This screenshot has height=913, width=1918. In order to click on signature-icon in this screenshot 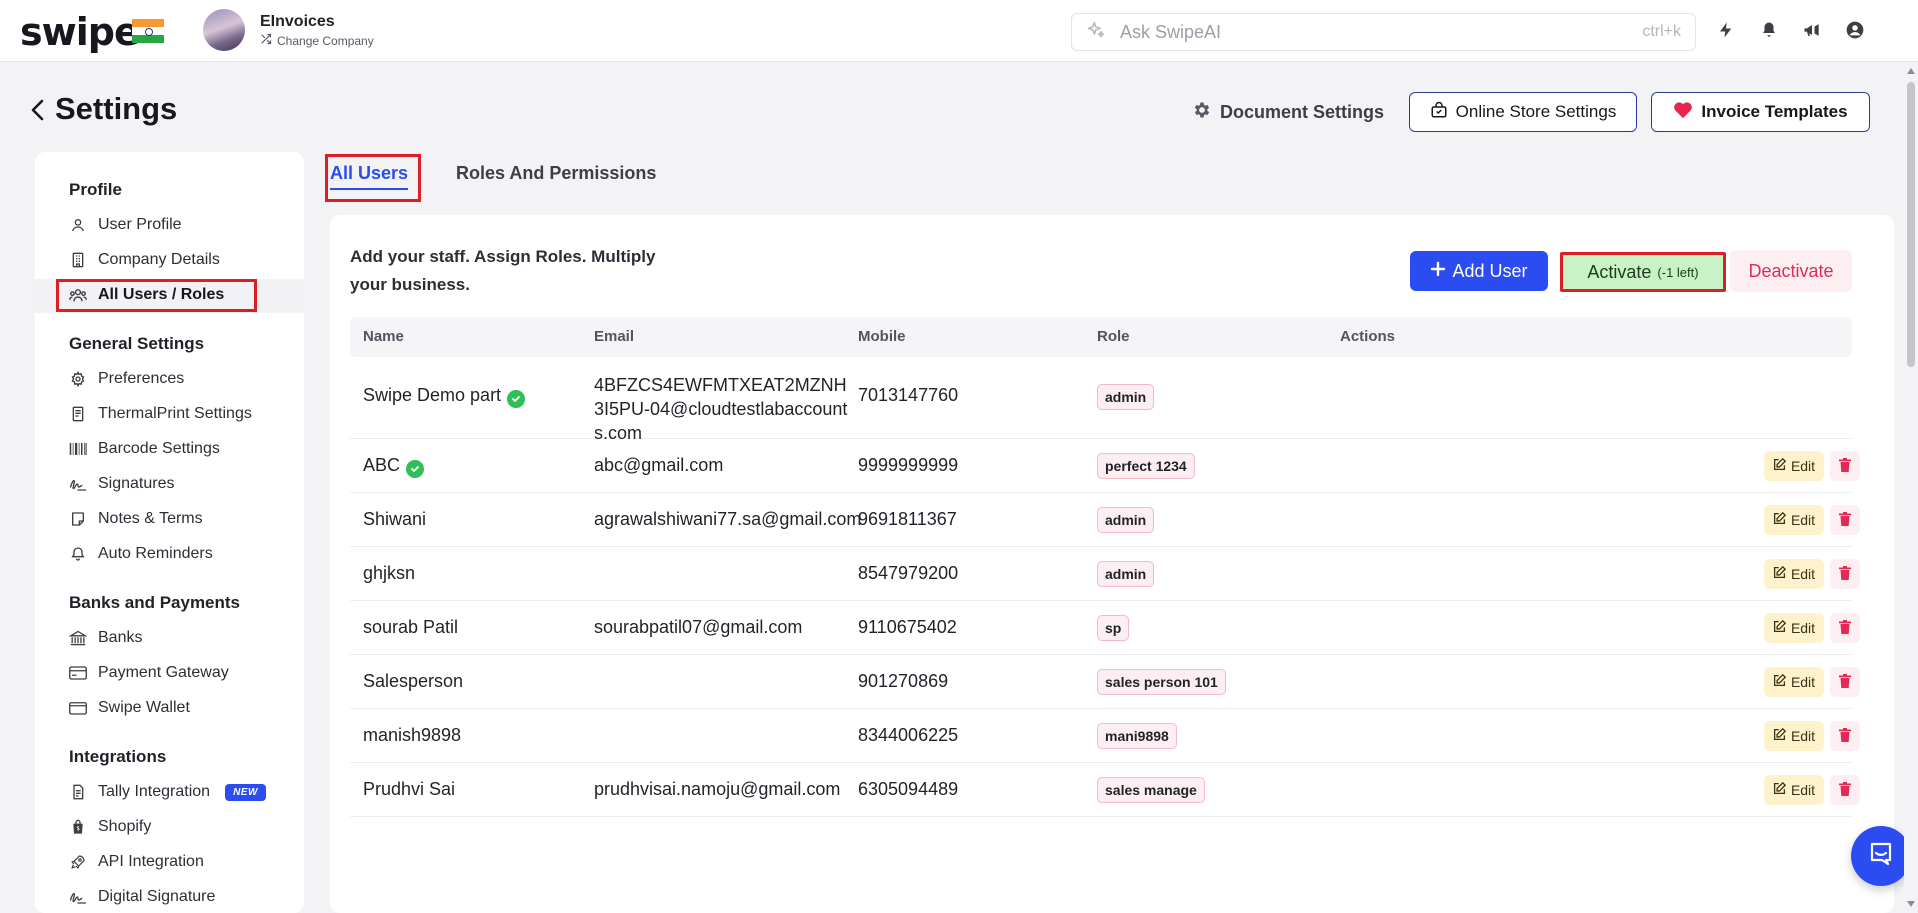, I will do `click(78, 484)`.